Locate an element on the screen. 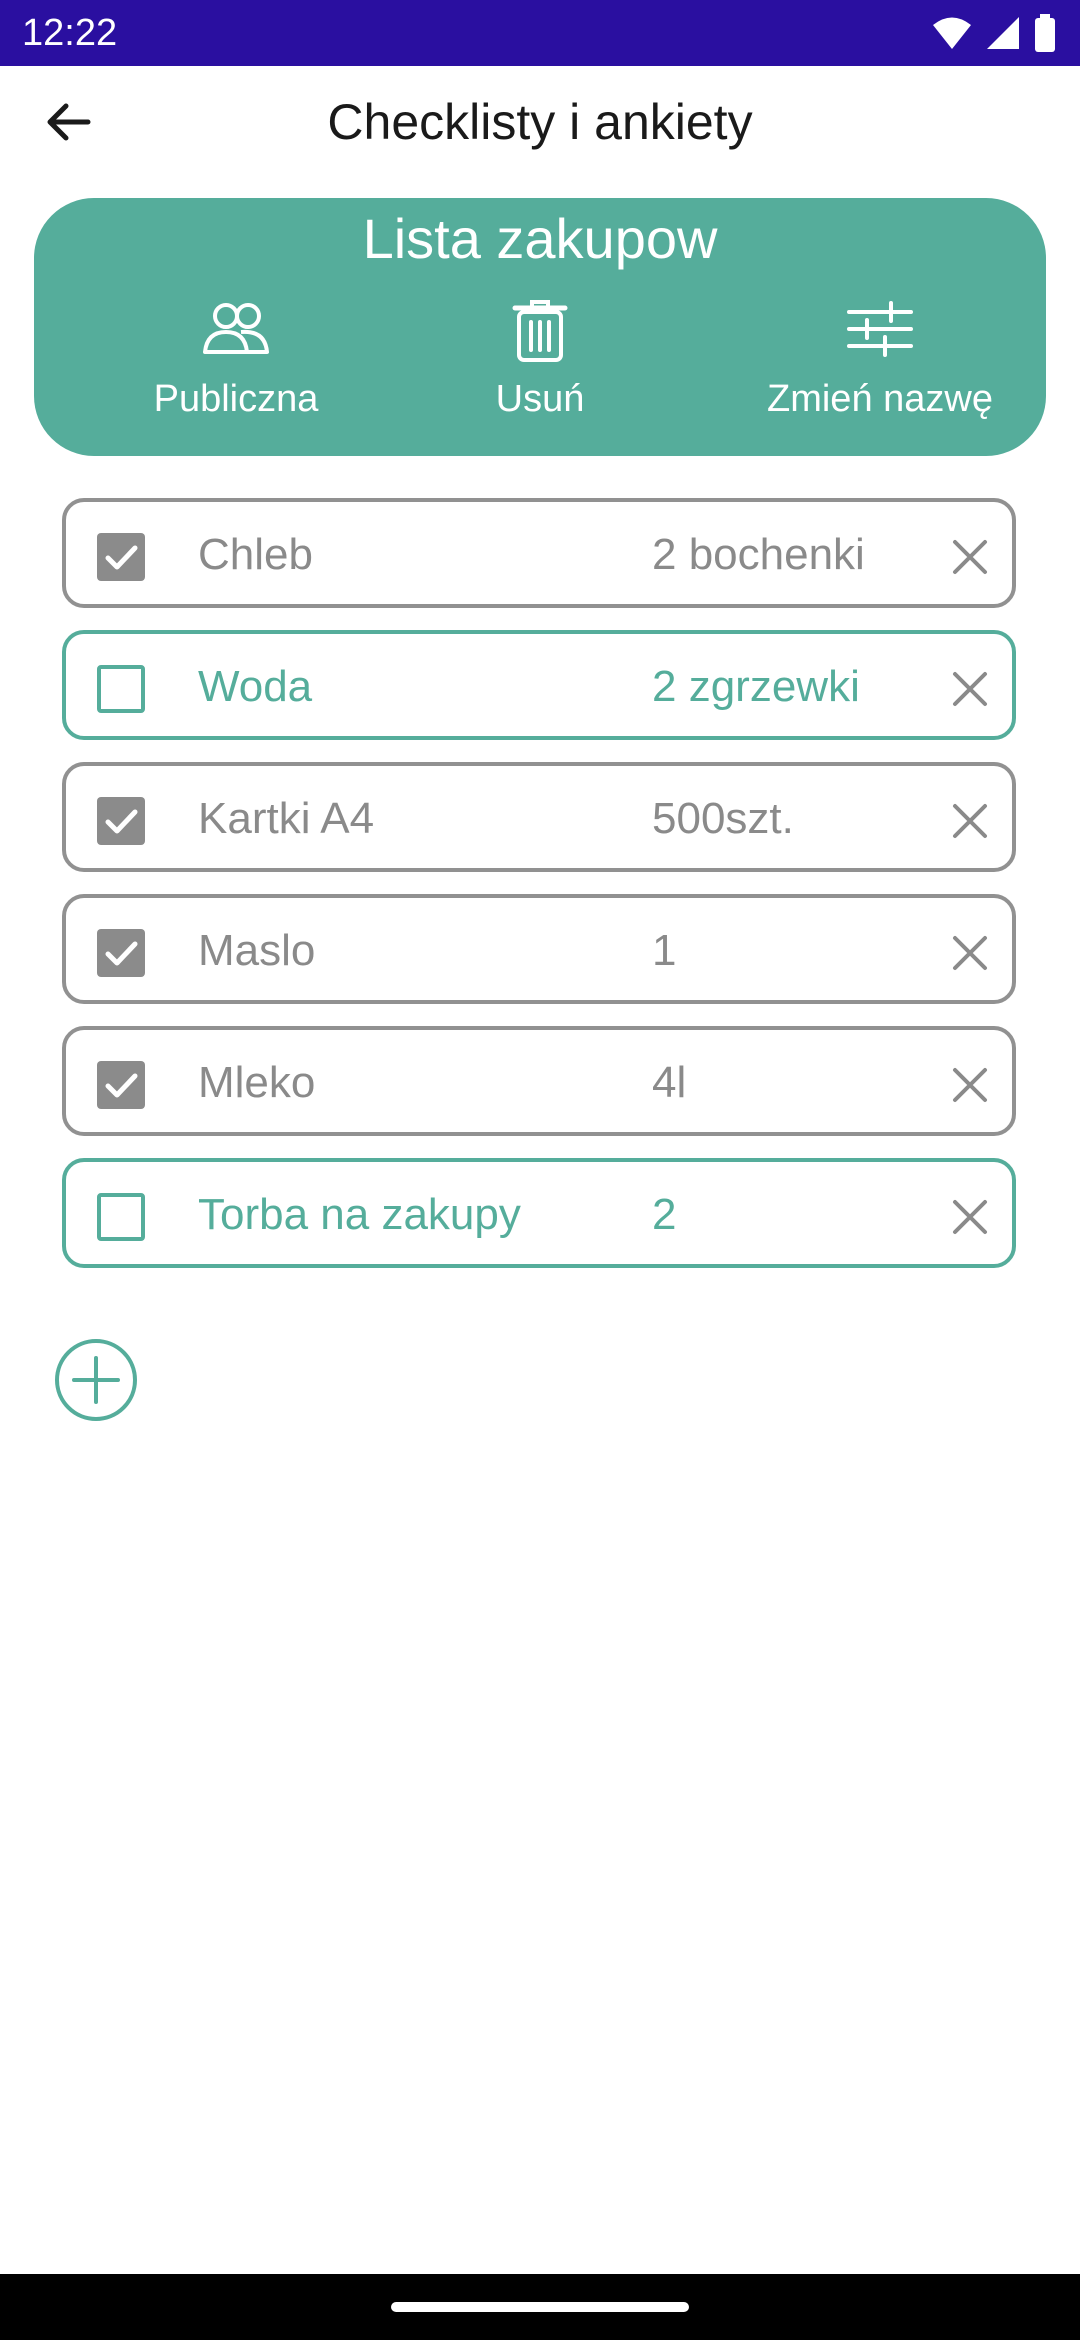 The image size is (1080, 2340). item-quantity: 4l is located at coordinates (669, 1083).